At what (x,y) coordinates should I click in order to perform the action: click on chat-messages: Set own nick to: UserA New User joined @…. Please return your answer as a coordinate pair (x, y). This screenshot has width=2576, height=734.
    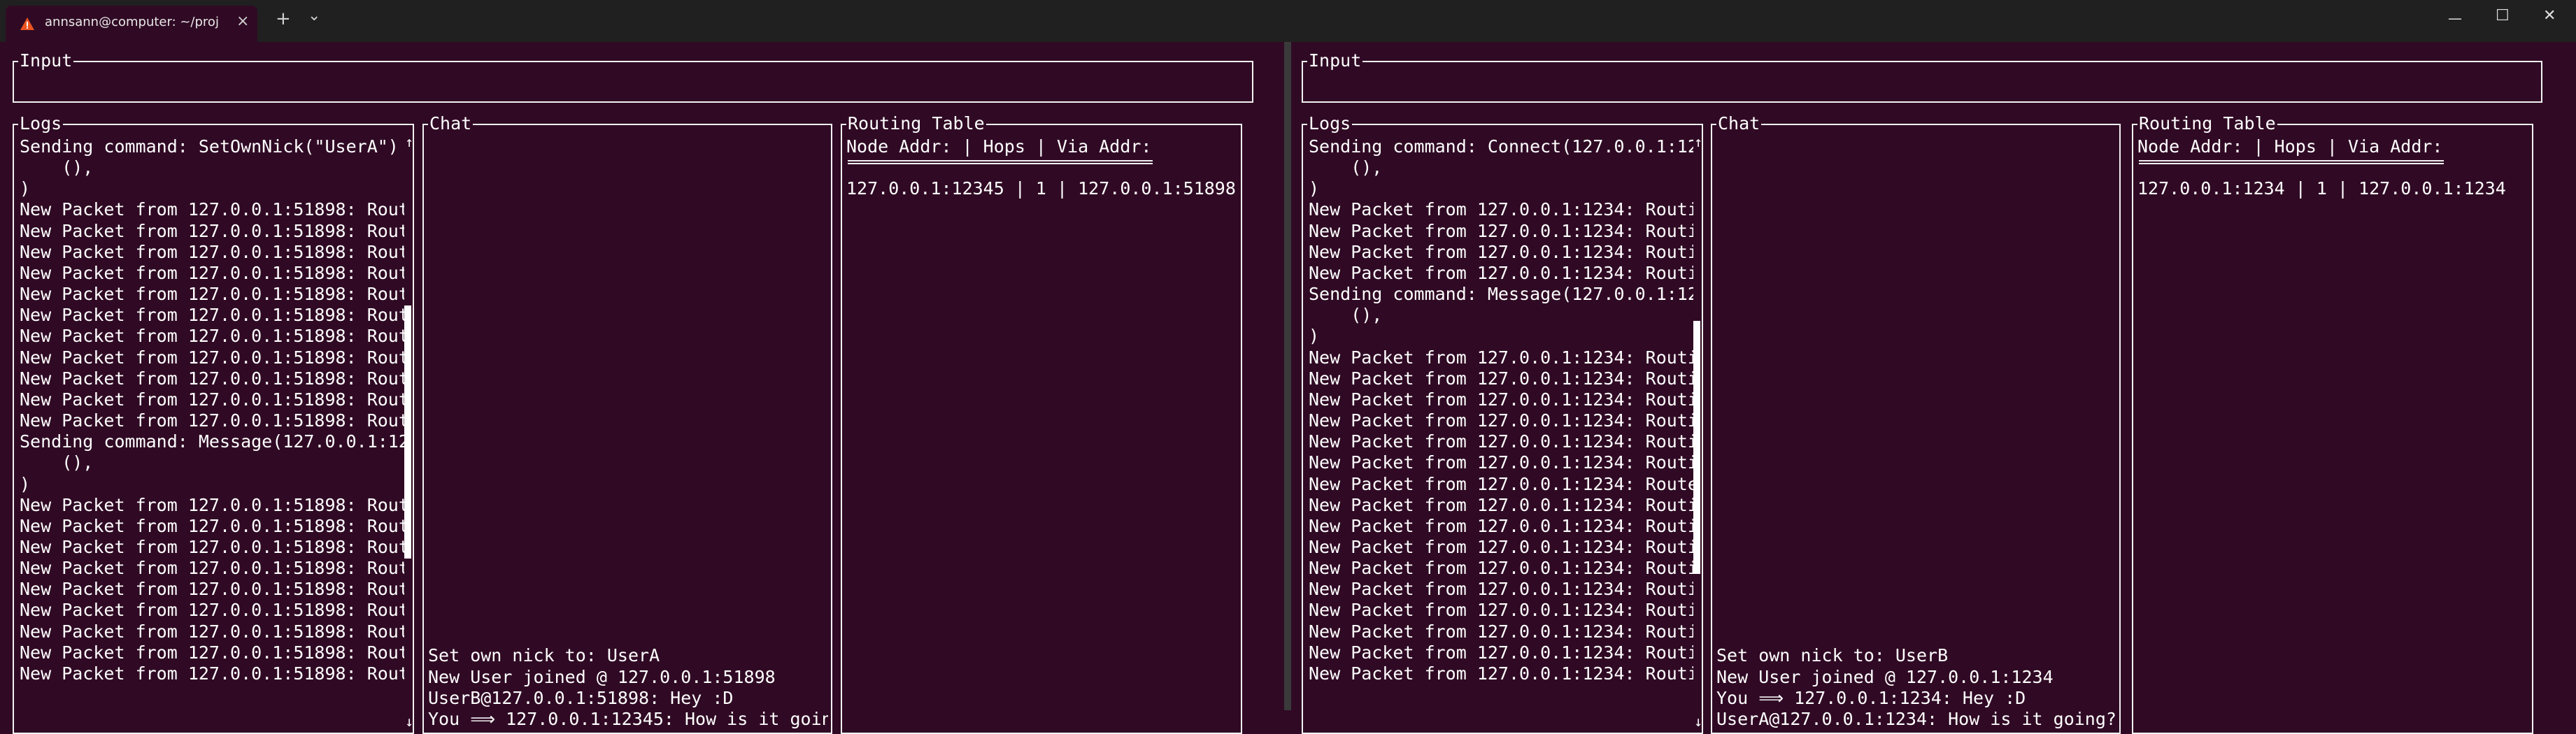
    Looking at the image, I should click on (628, 687).